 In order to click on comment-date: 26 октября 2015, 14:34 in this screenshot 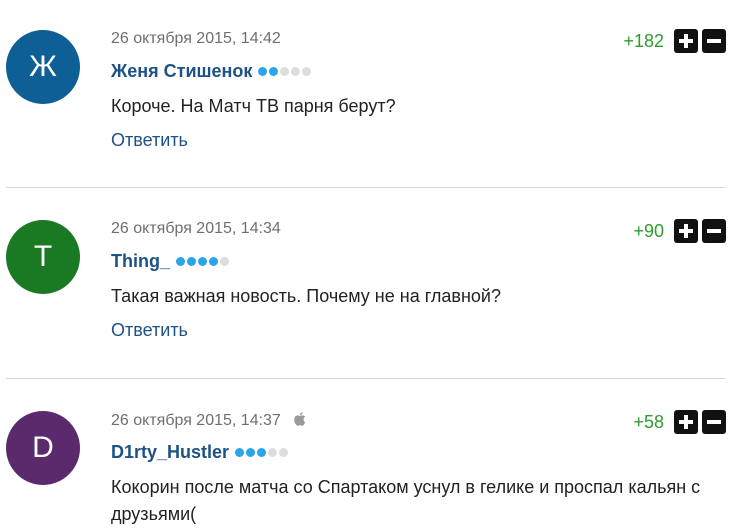, I will do `click(196, 228)`.